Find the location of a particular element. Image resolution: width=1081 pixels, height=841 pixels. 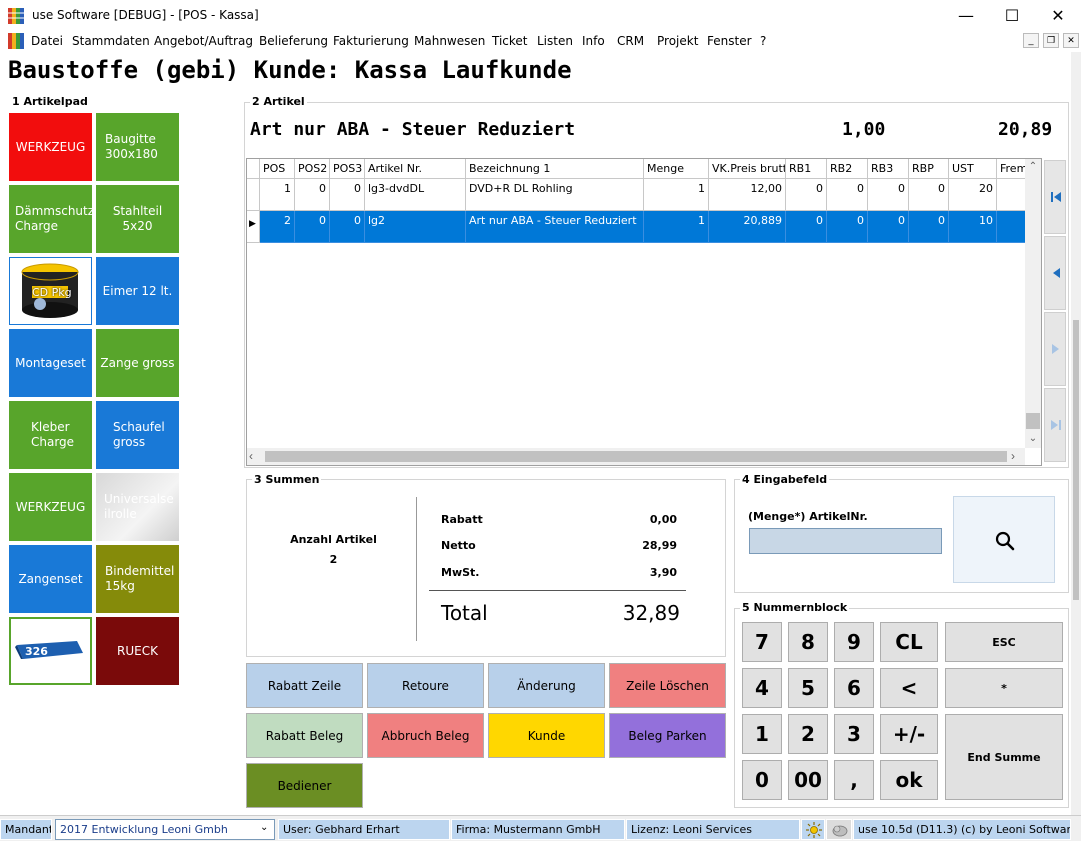

menu-info: Info is located at coordinates (593, 41).